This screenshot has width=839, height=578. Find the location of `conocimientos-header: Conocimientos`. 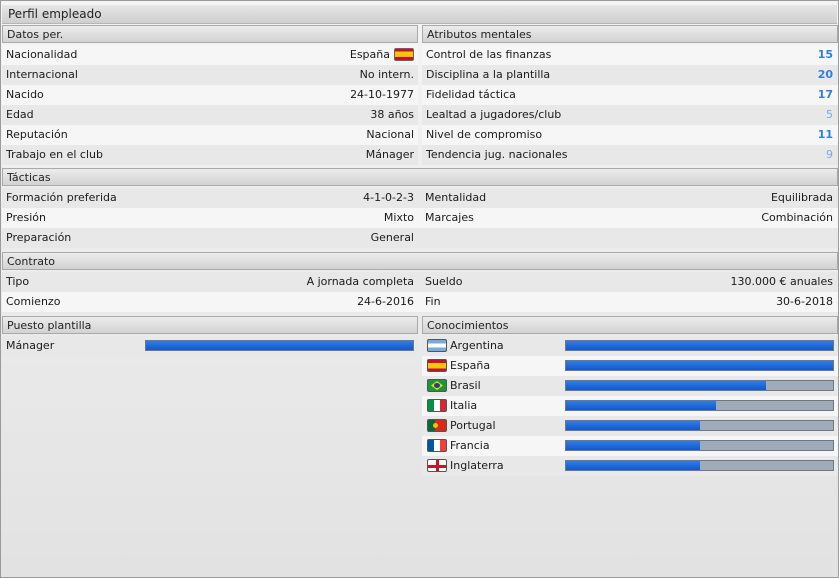

conocimientos-header: Conocimientos is located at coordinates (630, 325).